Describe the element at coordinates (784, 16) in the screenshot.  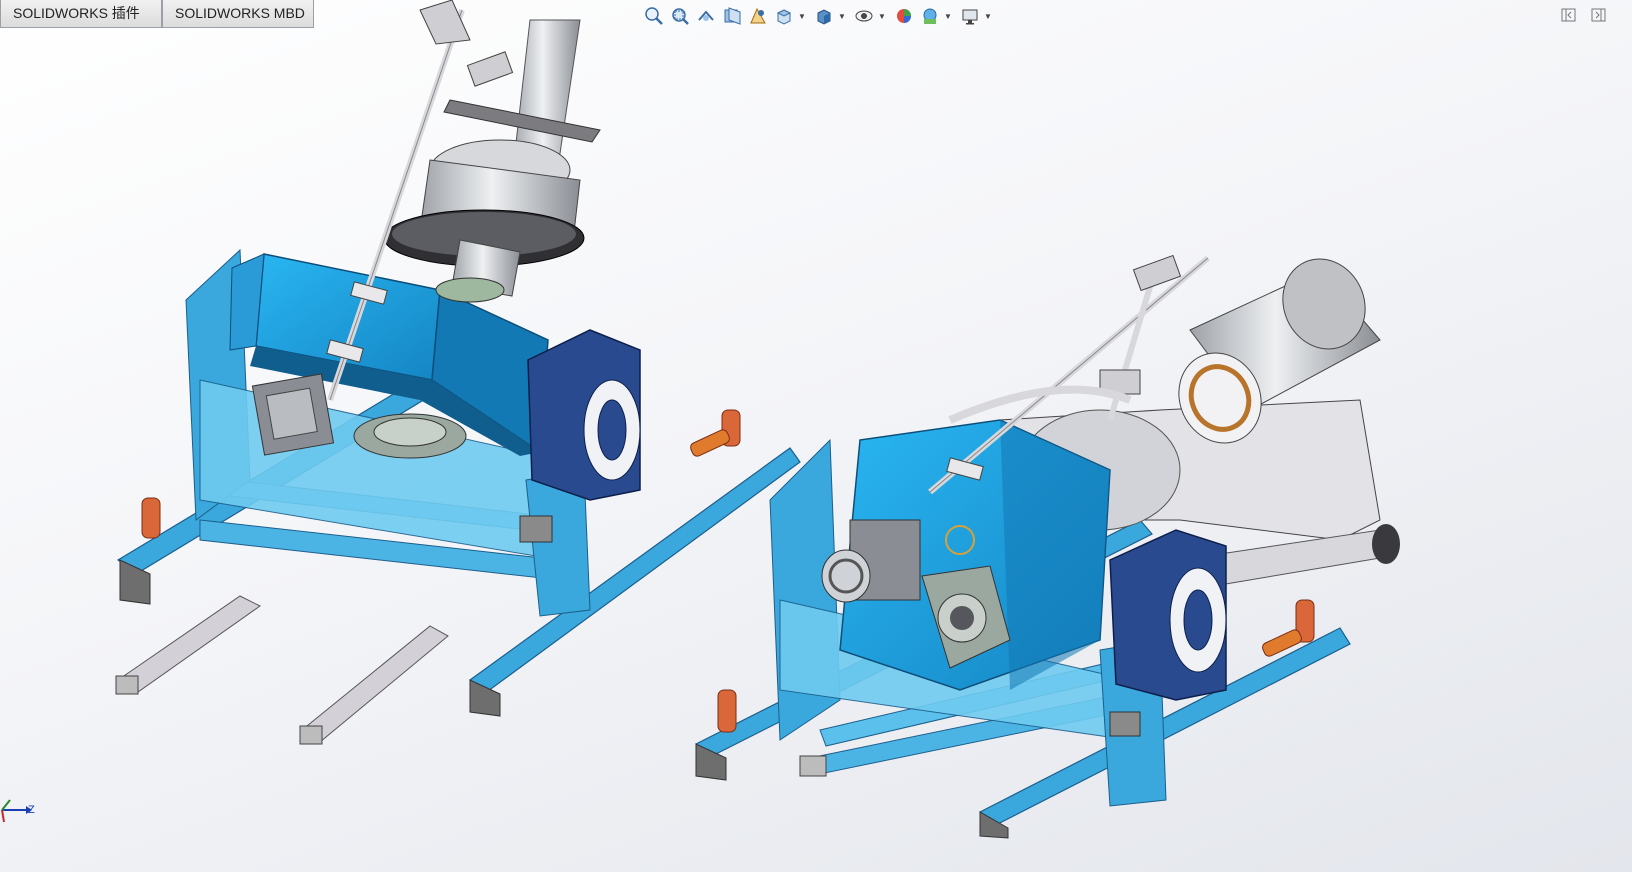
I see `view-orientation-icon` at that location.